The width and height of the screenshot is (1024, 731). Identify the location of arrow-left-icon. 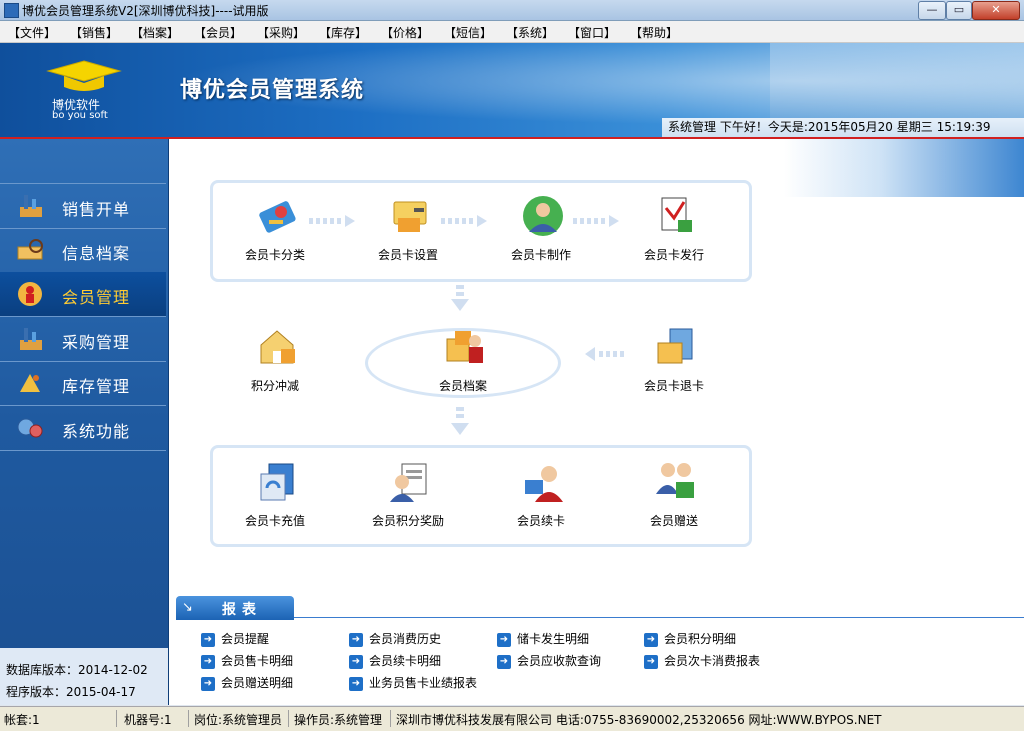
(604, 354).